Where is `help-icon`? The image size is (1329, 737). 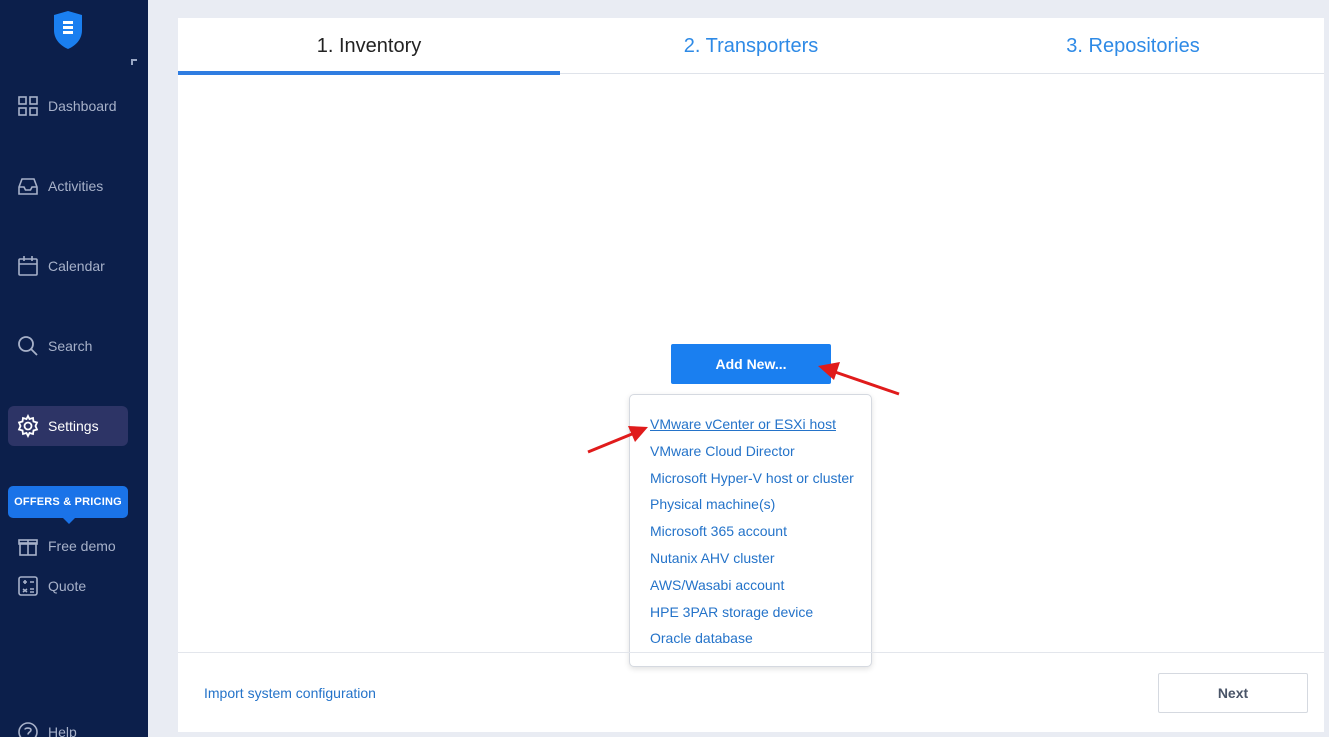 help-icon is located at coordinates (28, 728).